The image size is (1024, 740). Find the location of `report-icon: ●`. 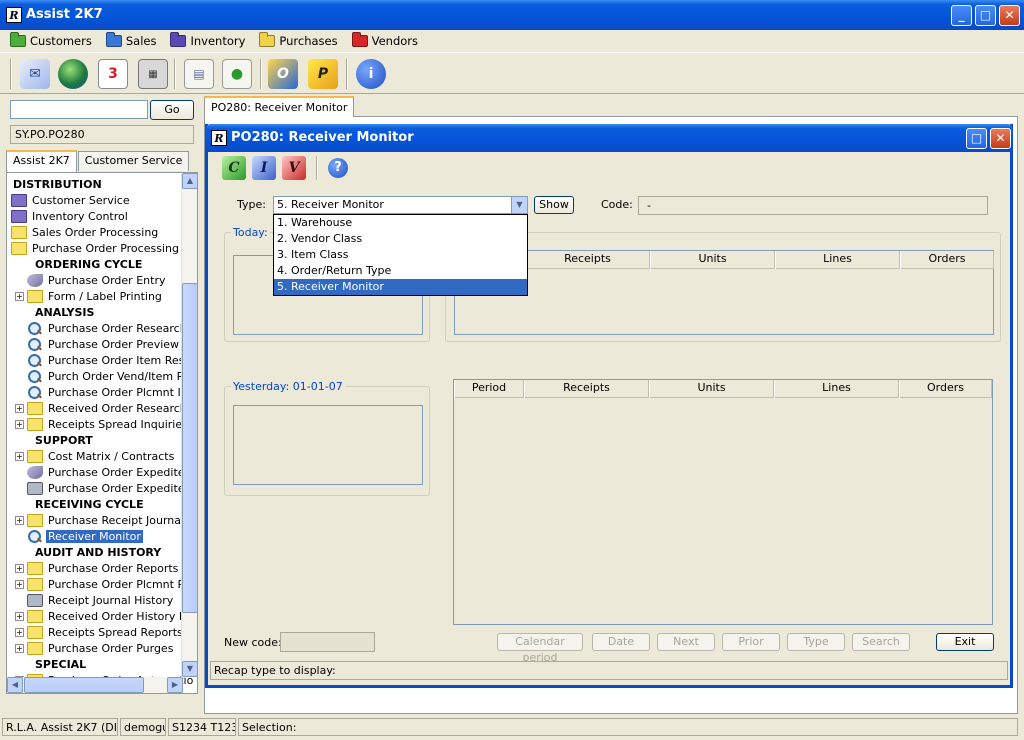

report-icon: ● is located at coordinates (237, 74).